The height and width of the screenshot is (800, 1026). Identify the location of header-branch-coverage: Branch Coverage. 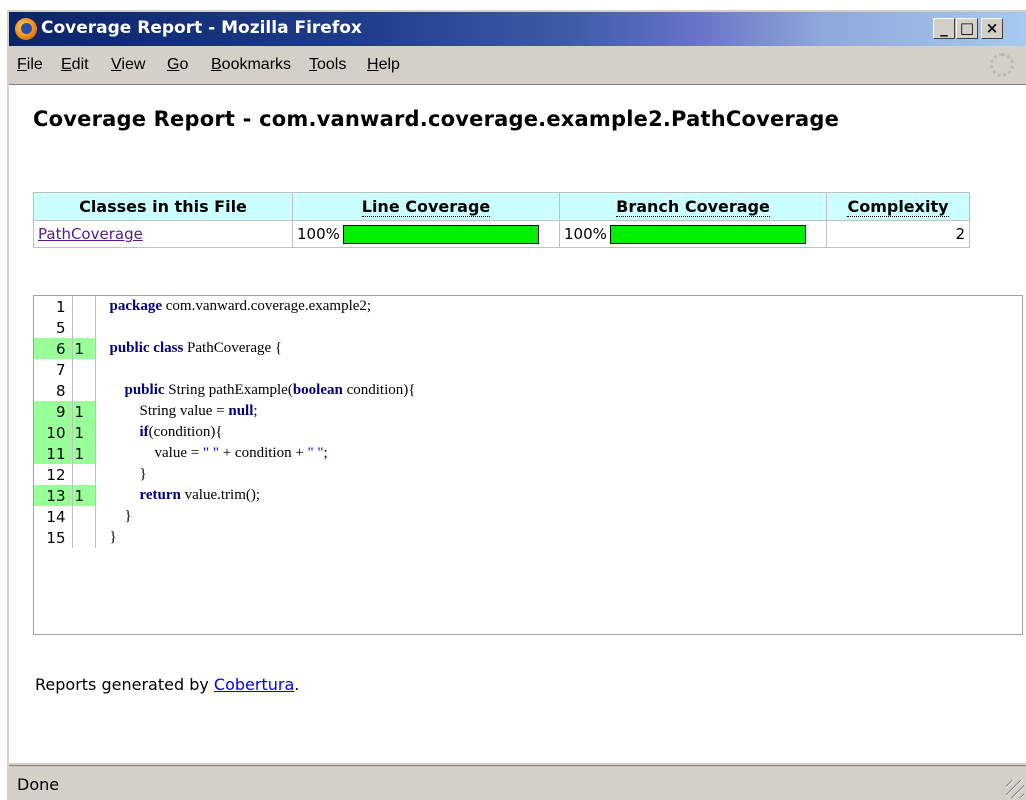
(693, 206).